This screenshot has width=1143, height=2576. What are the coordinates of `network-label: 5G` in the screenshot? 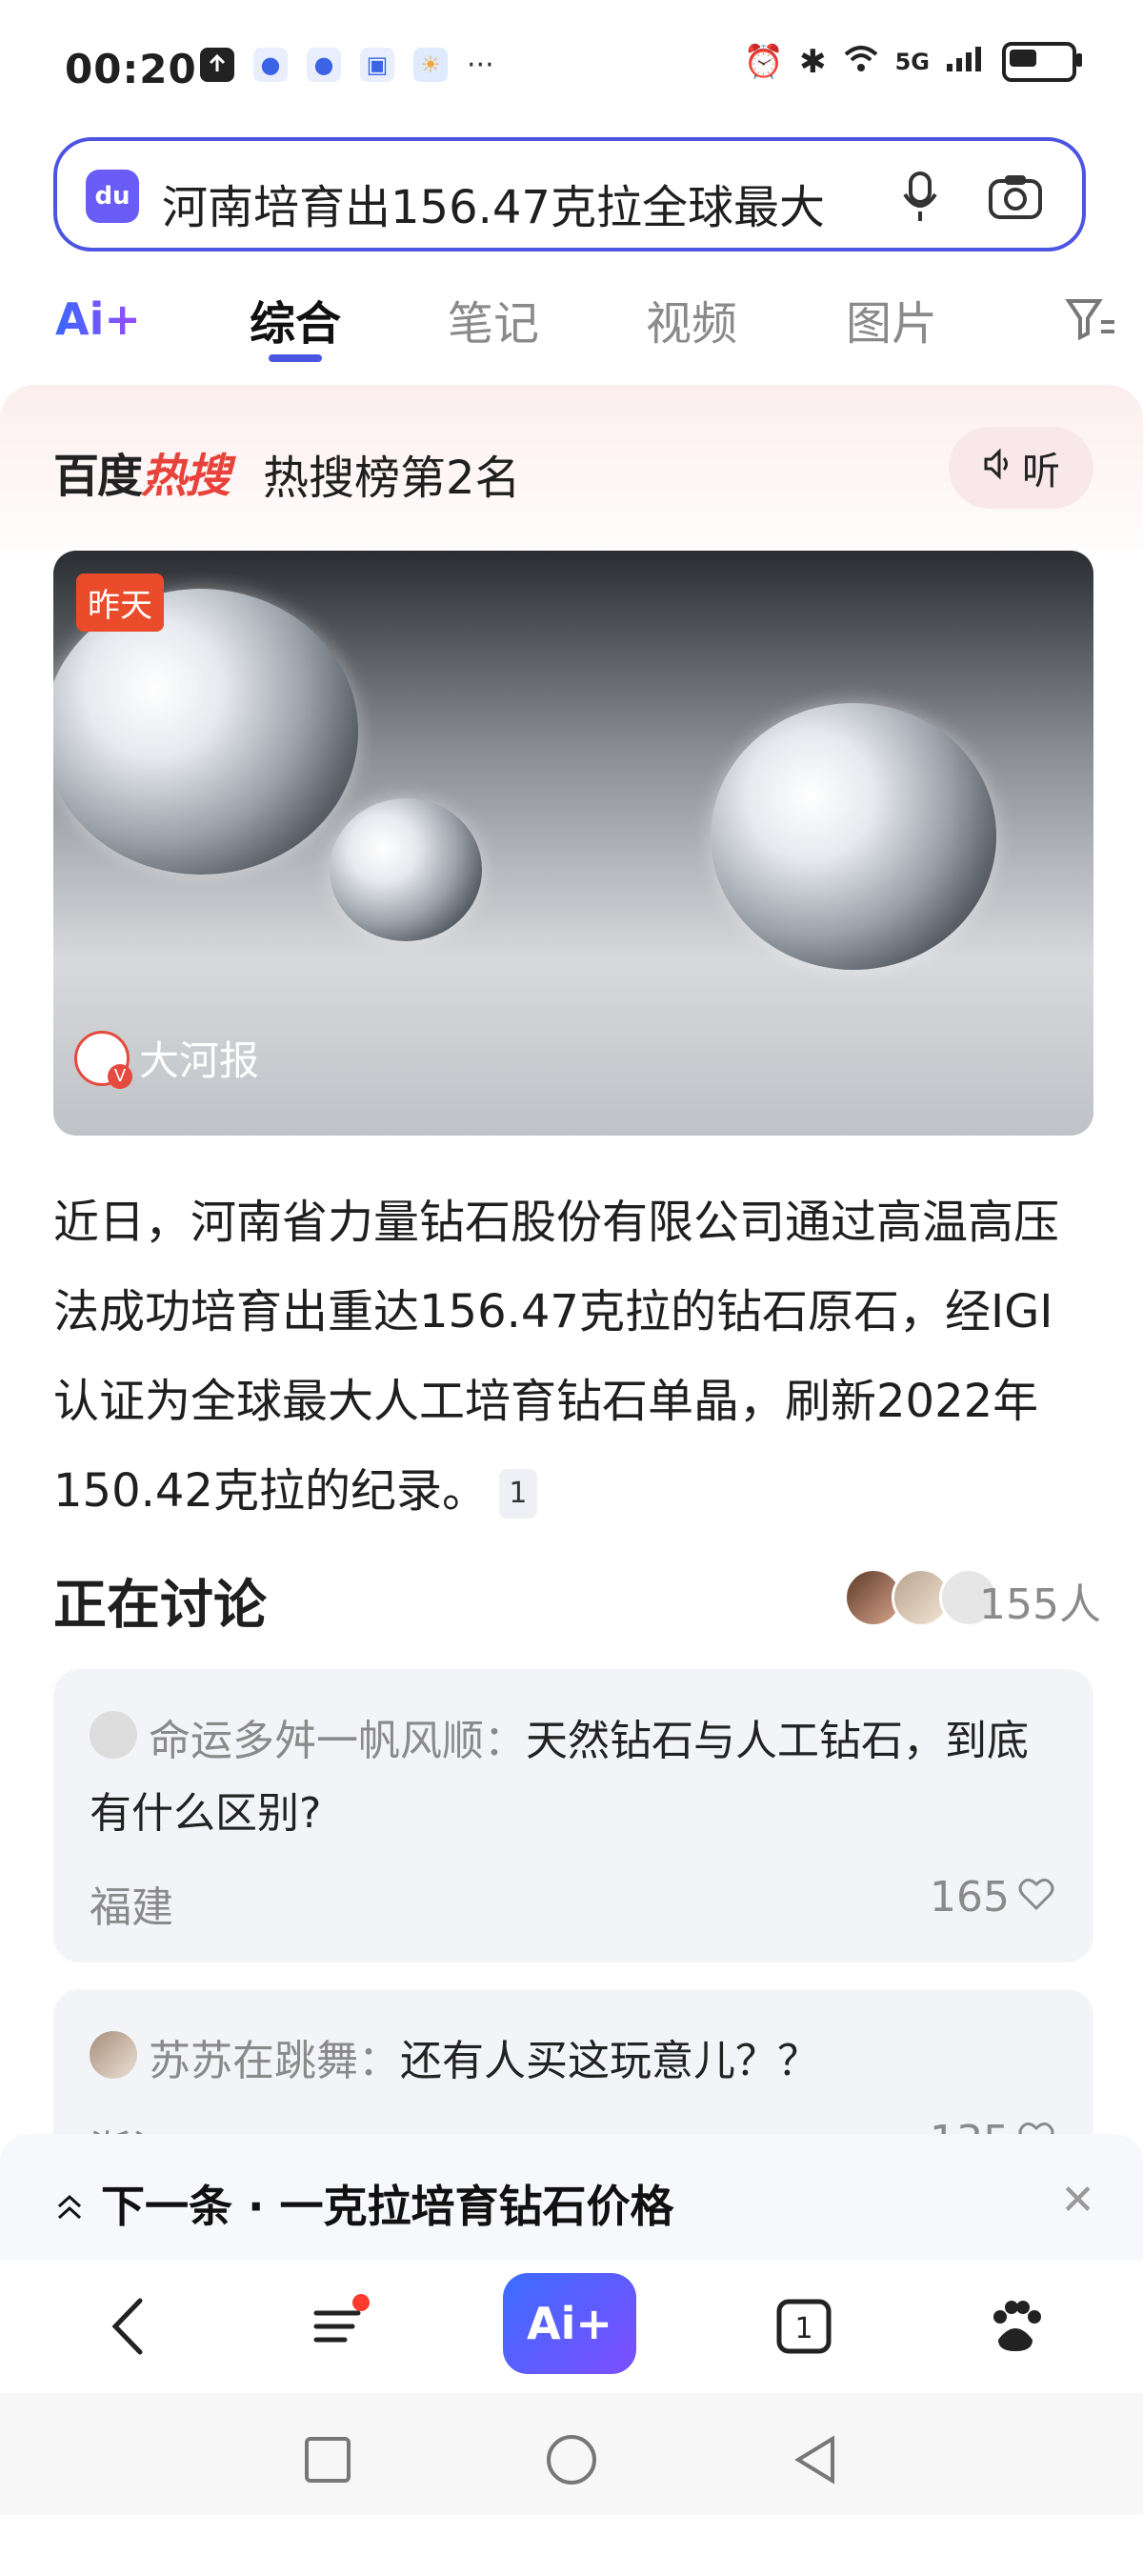 It's located at (912, 62).